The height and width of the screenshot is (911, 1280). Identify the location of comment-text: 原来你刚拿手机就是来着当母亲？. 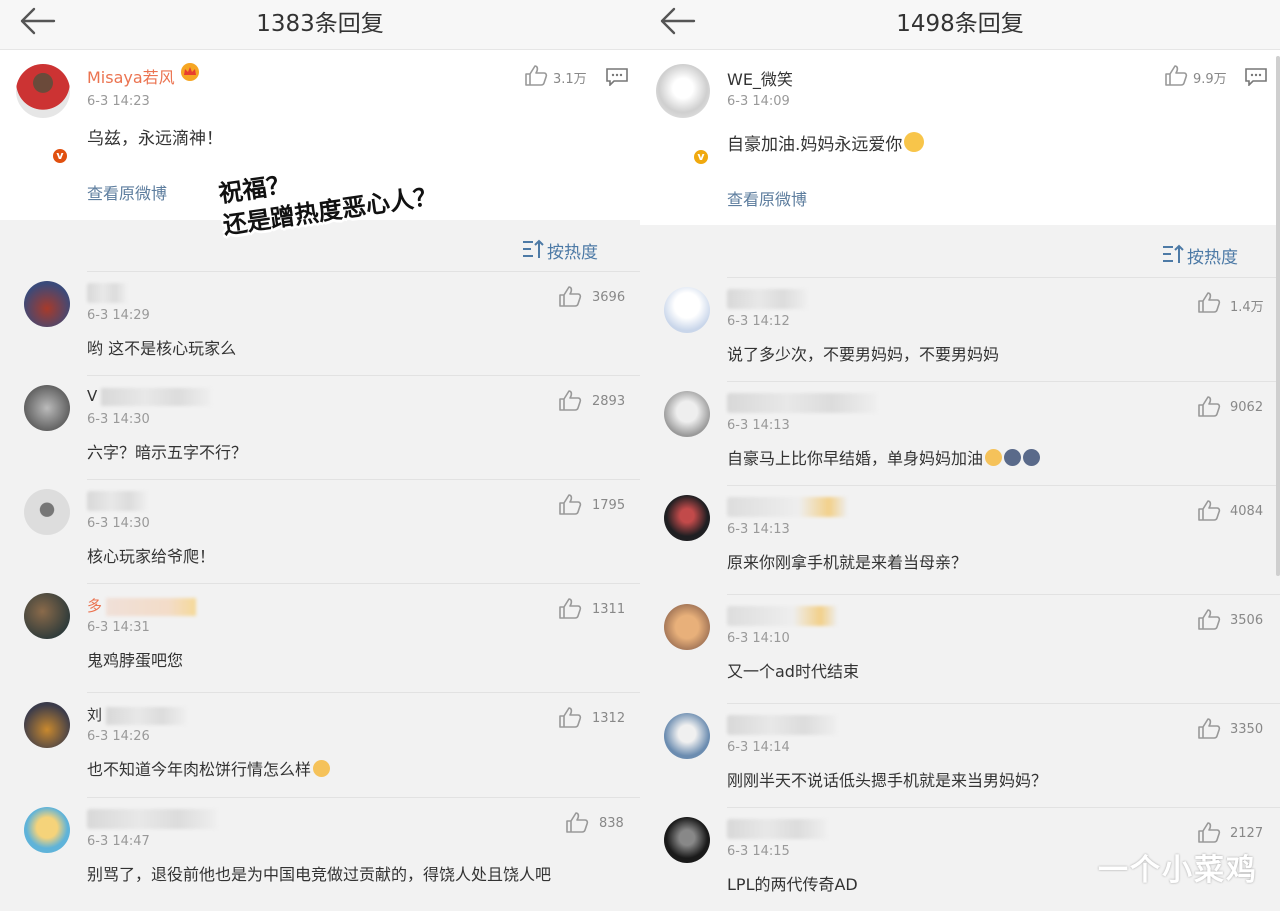
(847, 562).